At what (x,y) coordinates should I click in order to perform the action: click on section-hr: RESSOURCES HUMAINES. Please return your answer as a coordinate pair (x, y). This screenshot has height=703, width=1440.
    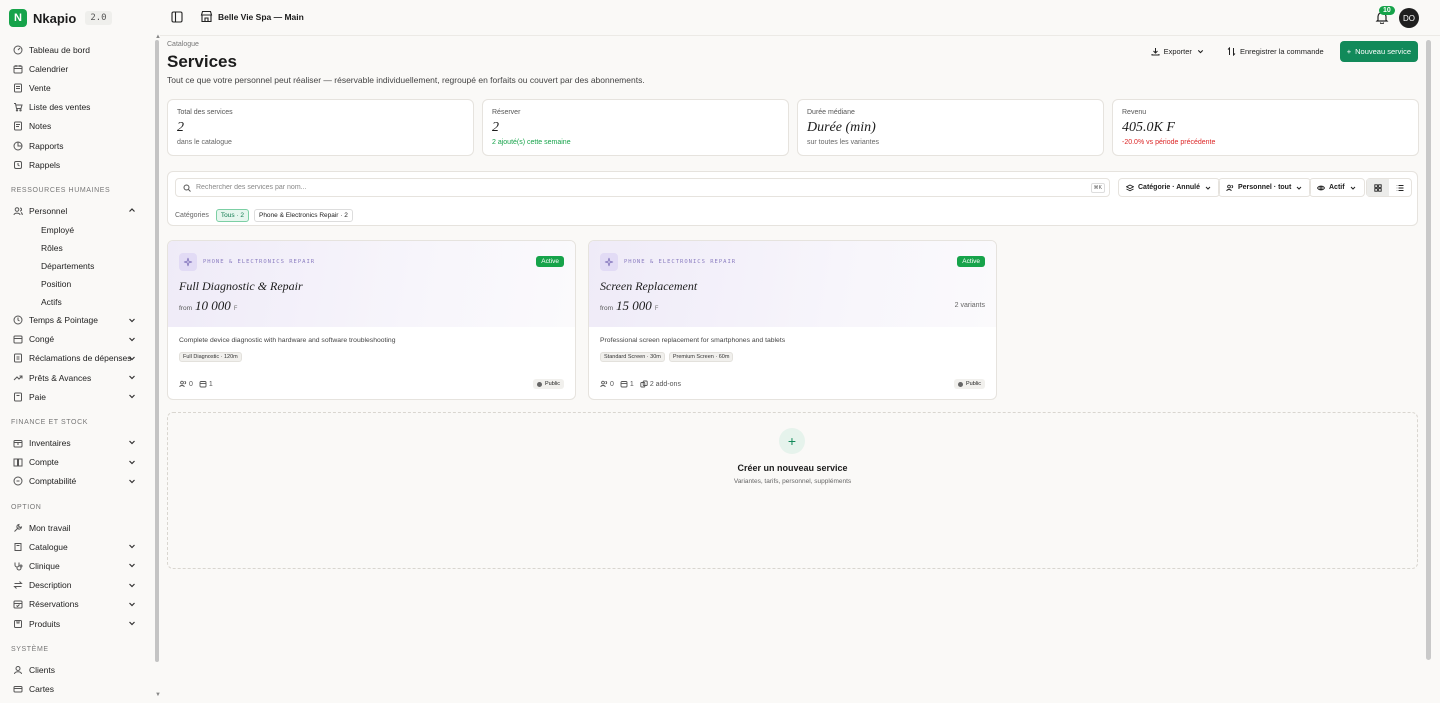
    Looking at the image, I should click on (61, 190).